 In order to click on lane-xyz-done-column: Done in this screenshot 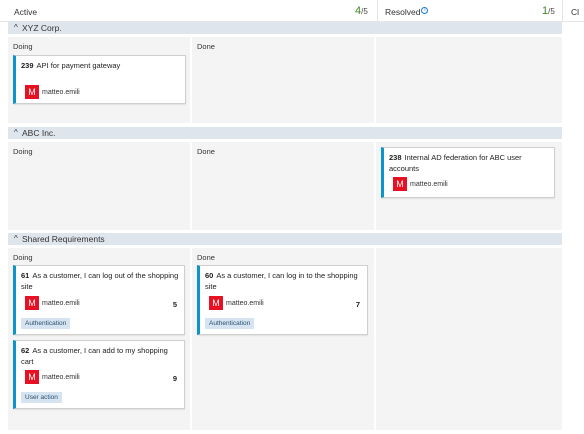, I will do `click(283, 80)`.